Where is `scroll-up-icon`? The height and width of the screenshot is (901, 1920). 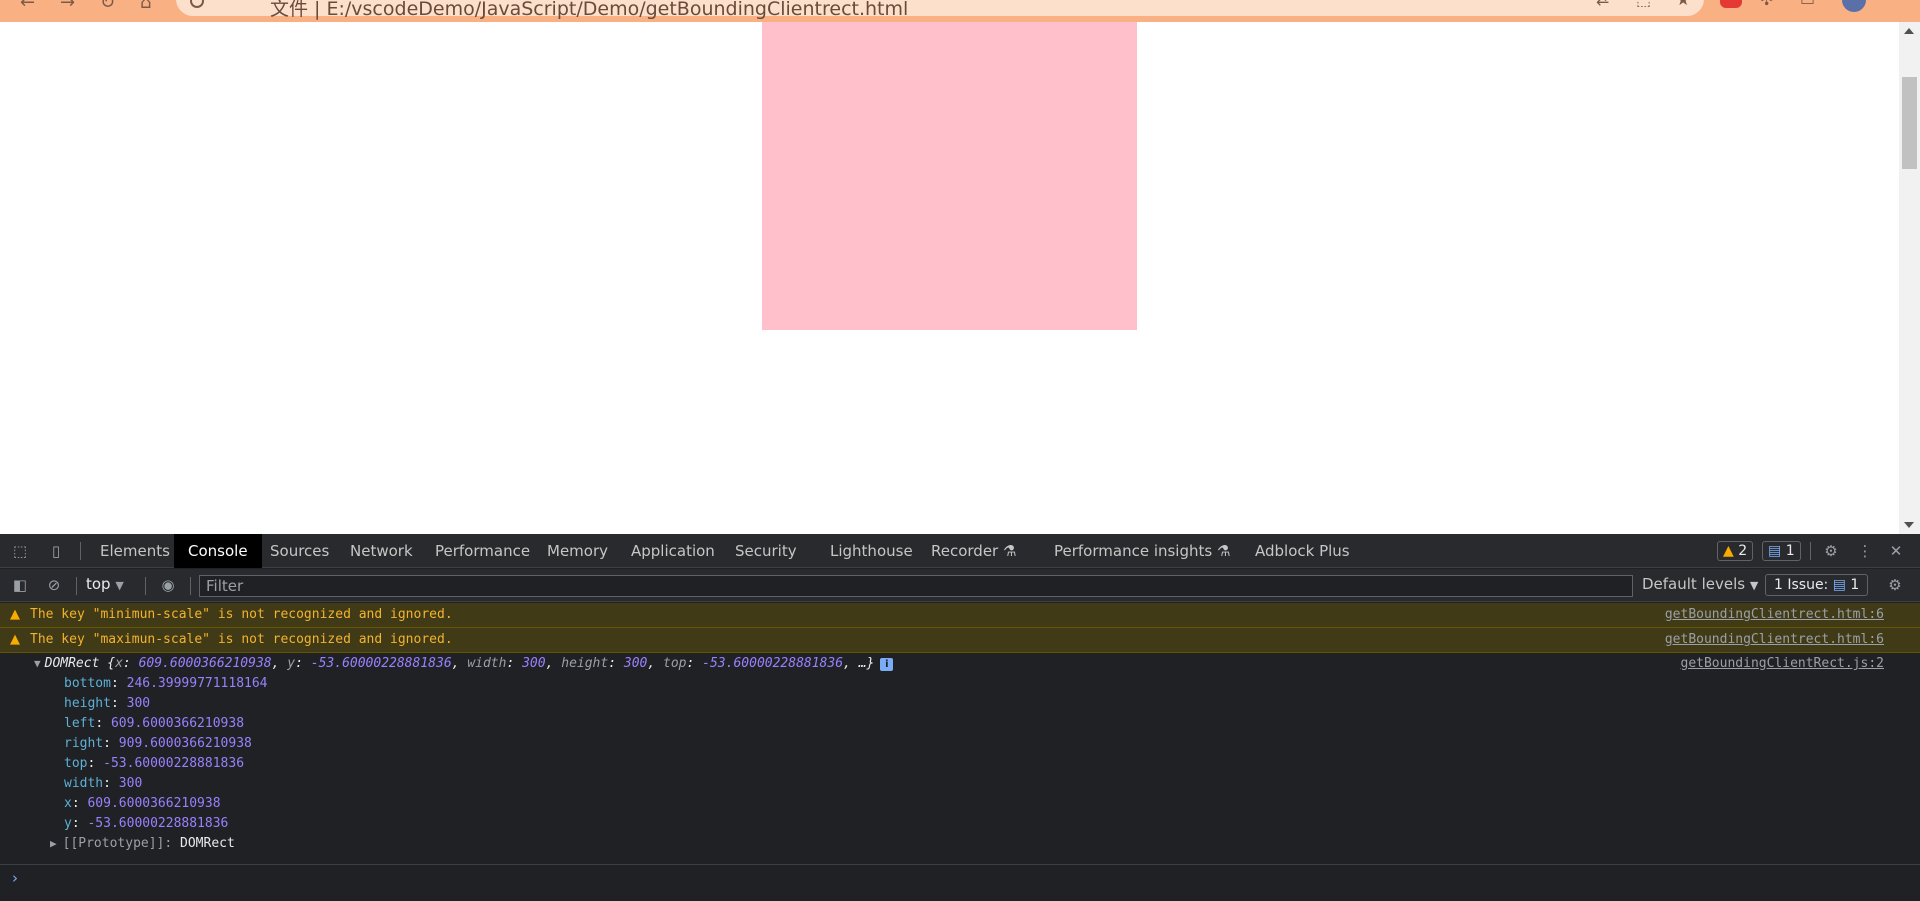 scroll-up-icon is located at coordinates (1909, 31).